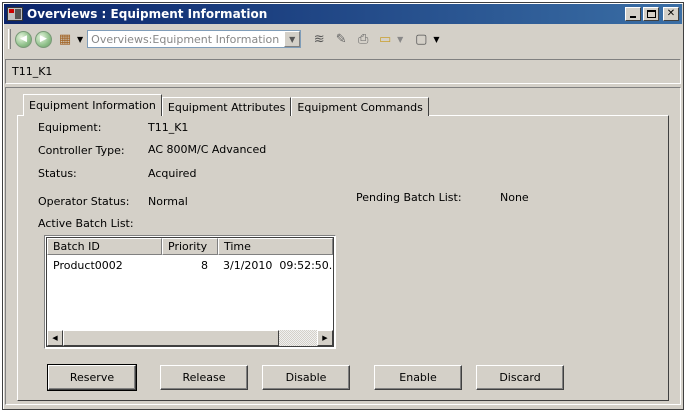 The height and width of the screenshot is (412, 686). I want to click on stack-icon: ≋, so click(319, 39).